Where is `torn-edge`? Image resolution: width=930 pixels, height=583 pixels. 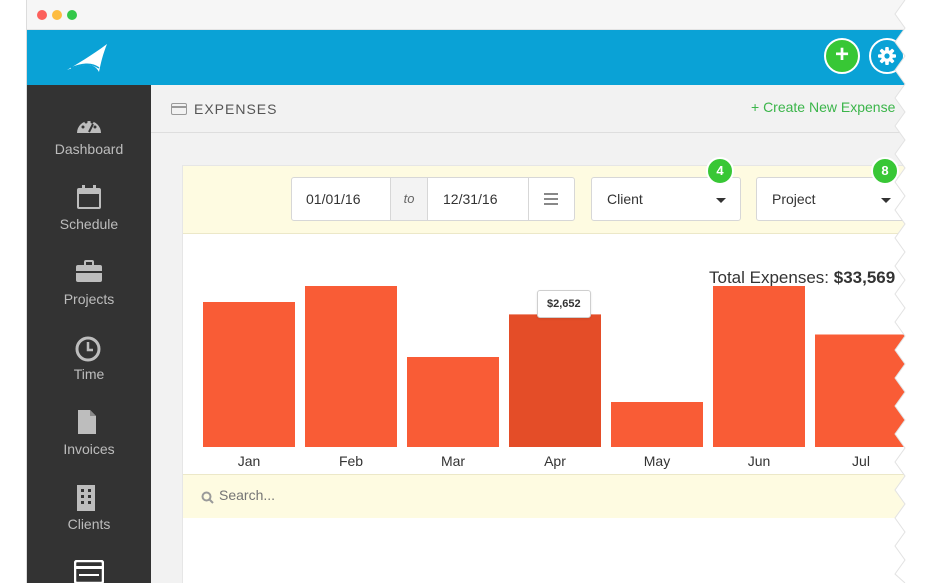 torn-edge is located at coordinates (912, 291).